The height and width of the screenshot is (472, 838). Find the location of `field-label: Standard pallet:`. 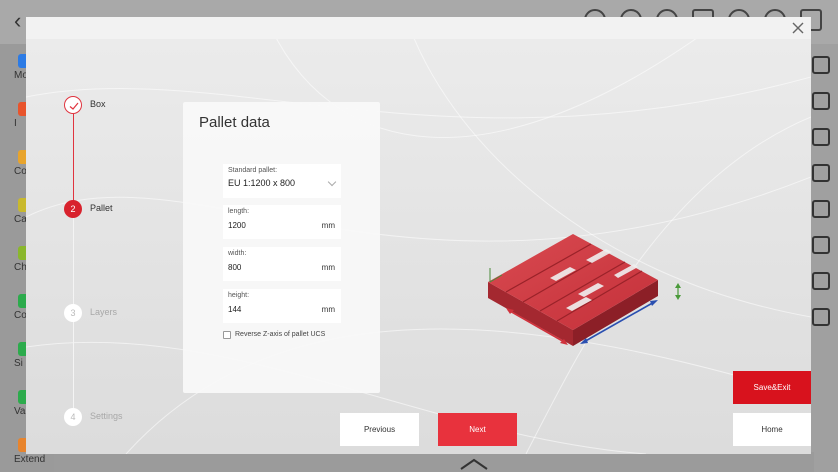

field-label: Standard pallet: is located at coordinates (253, 170).